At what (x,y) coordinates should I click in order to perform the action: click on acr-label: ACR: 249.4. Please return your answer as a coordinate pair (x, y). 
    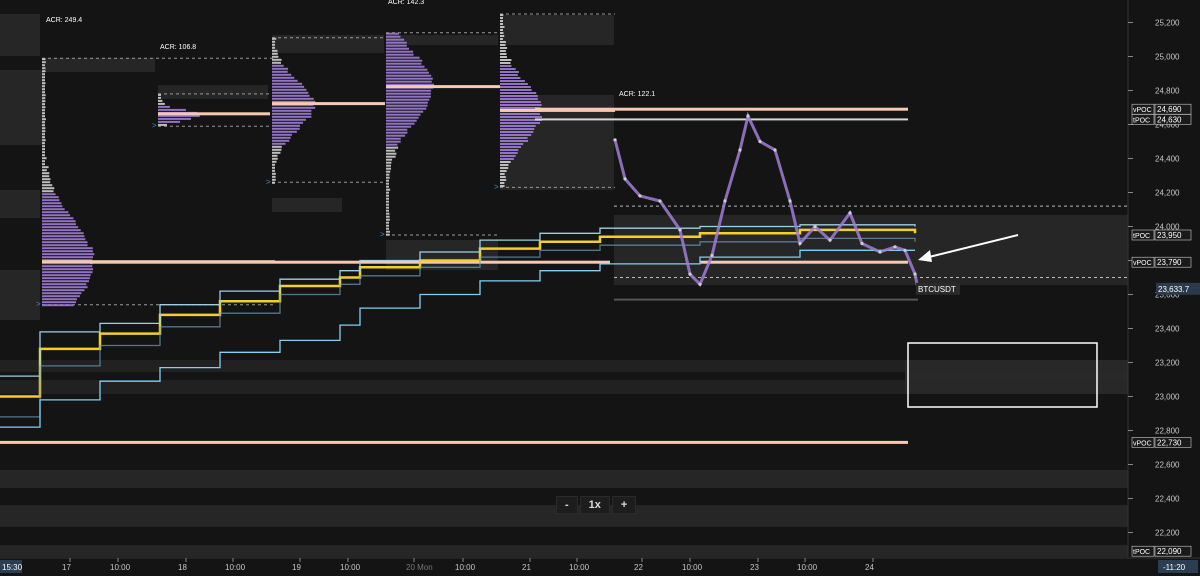
    Looking at the image, I should click on (64, 20).